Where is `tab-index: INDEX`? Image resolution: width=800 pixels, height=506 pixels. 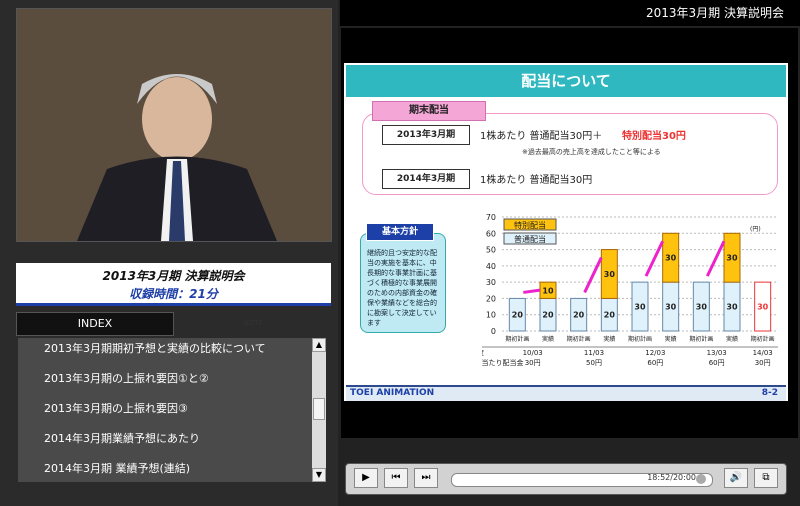 tab-index: INDEX is located at coordinates (95, 324).